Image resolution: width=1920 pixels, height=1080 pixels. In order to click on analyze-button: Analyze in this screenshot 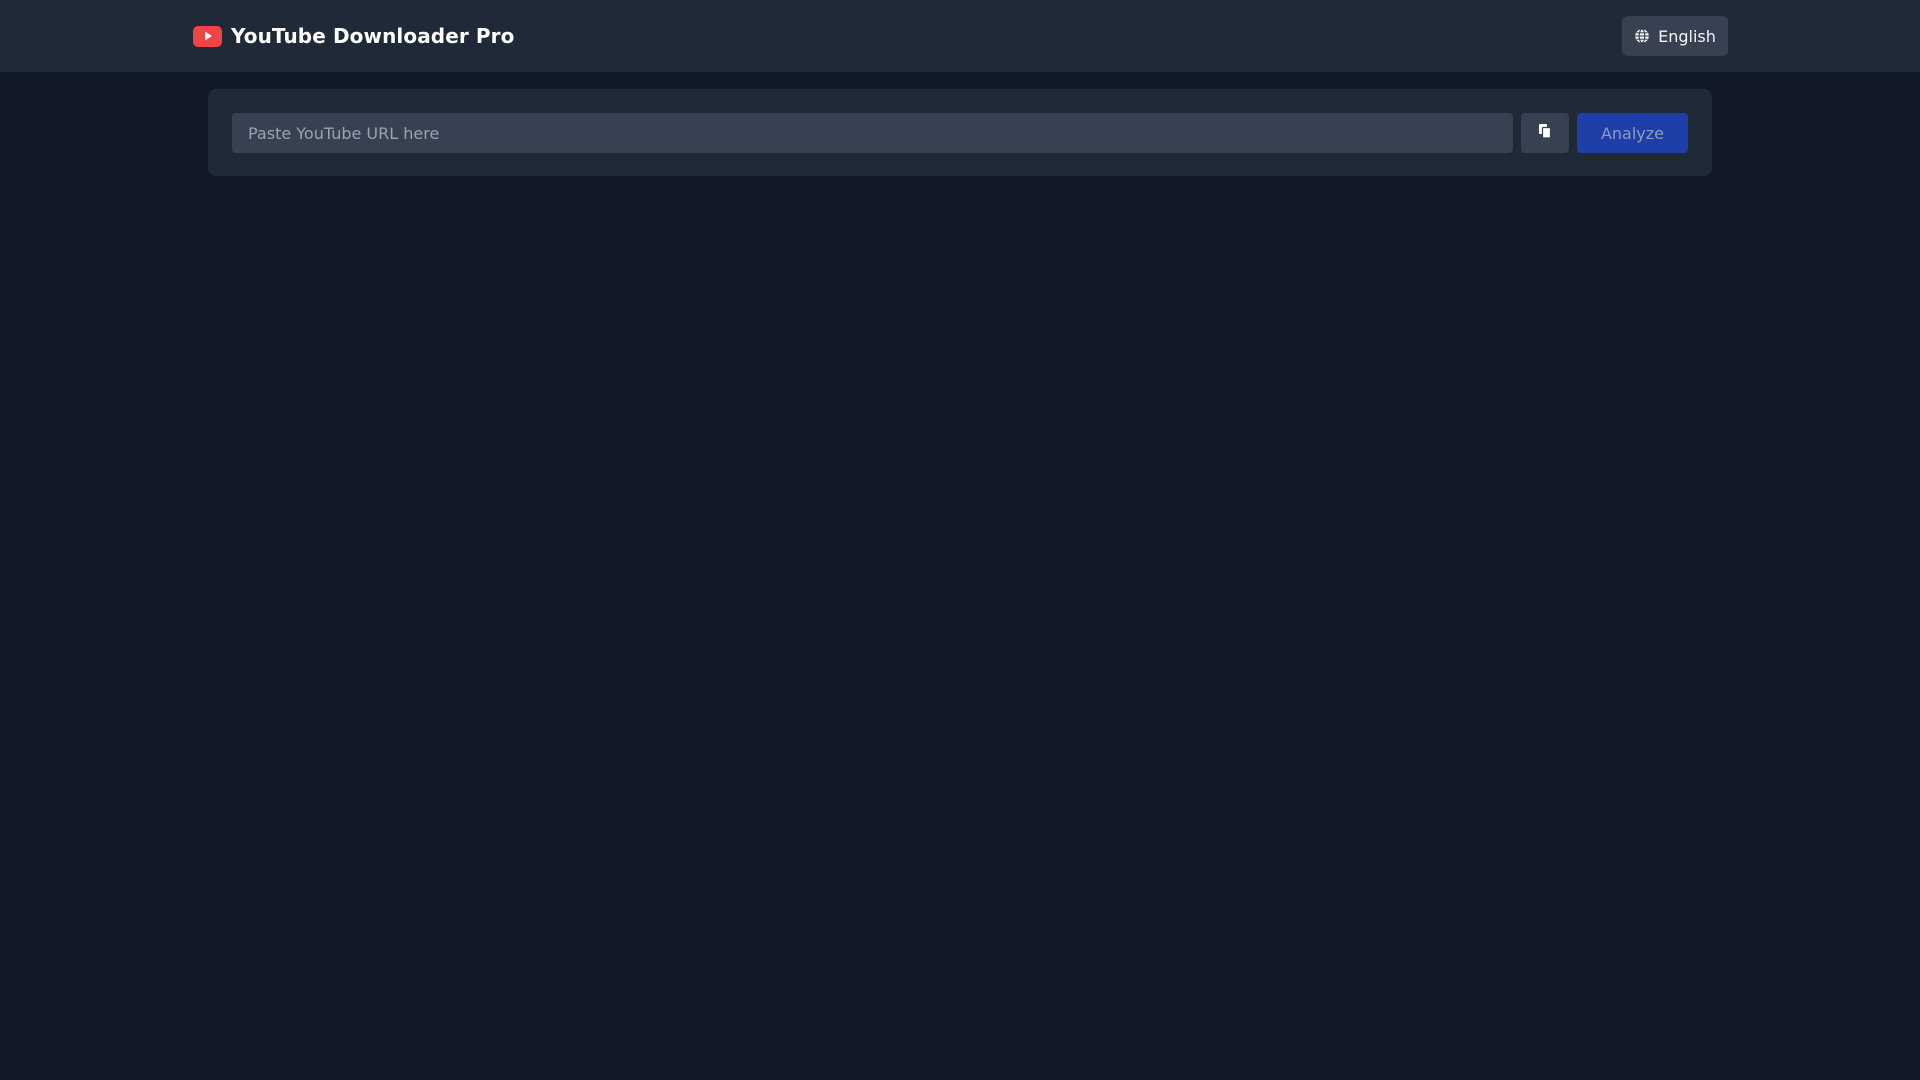, I will do `click(1632, 133)`.